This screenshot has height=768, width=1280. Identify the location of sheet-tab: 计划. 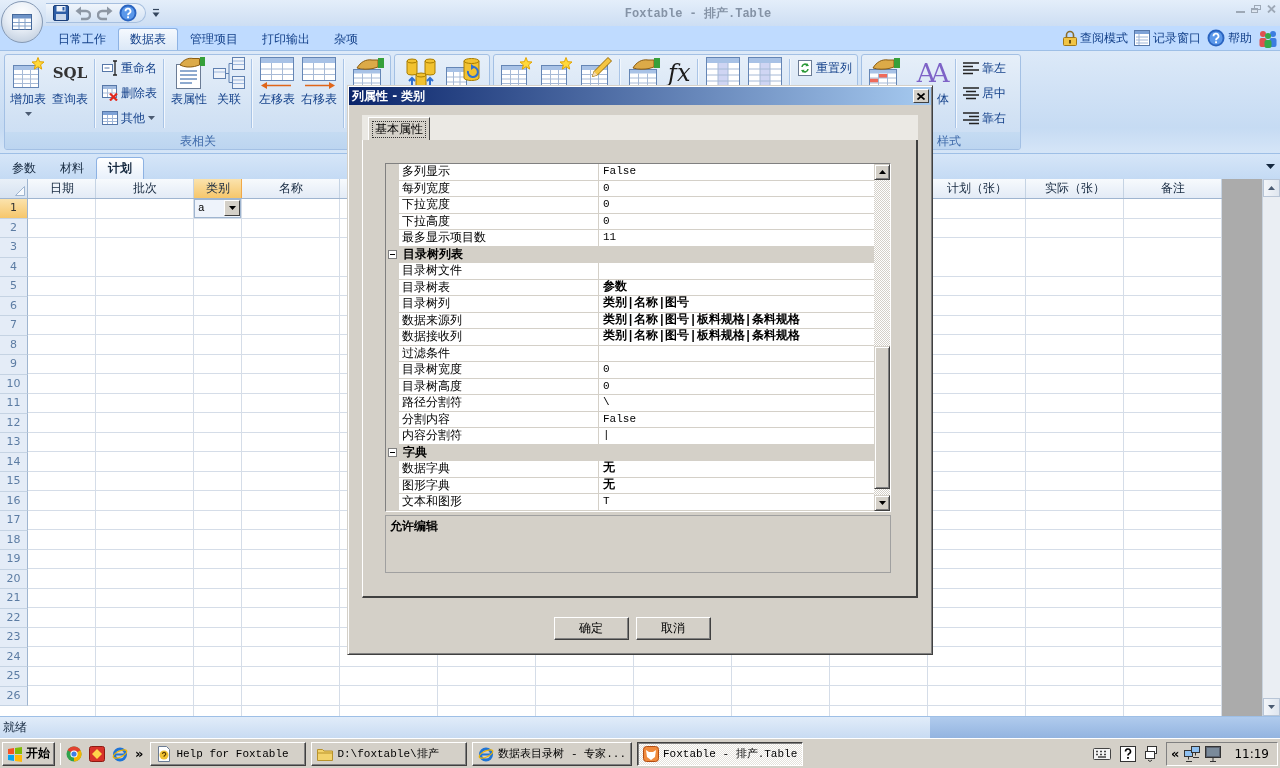
(120, 168).